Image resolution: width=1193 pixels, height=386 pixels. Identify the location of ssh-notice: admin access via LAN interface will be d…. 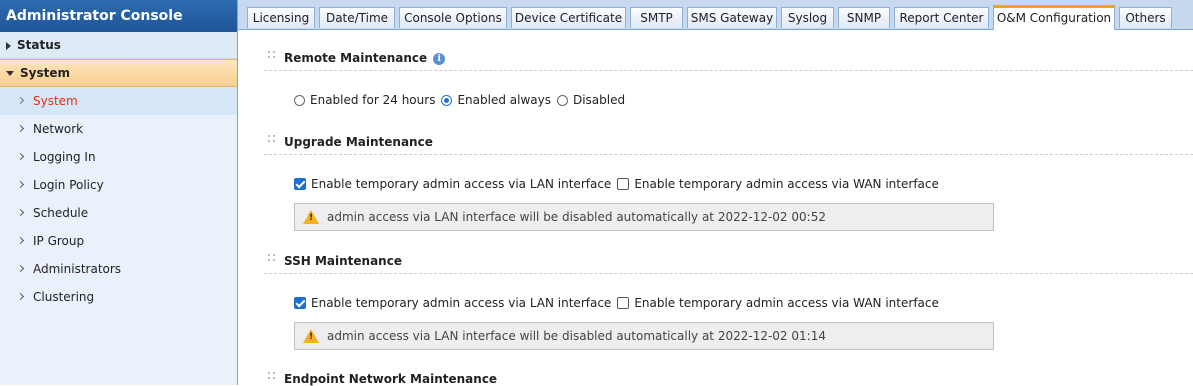
(644, 336).